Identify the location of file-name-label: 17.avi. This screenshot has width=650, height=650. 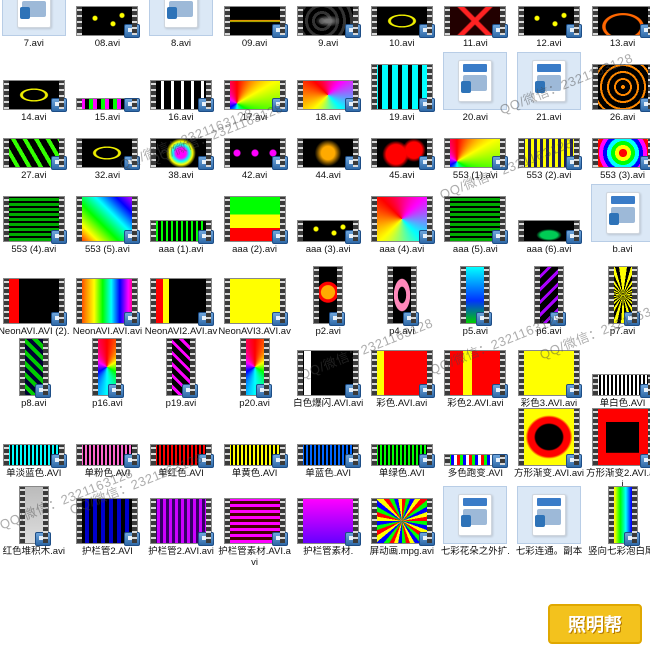
(254, 117).